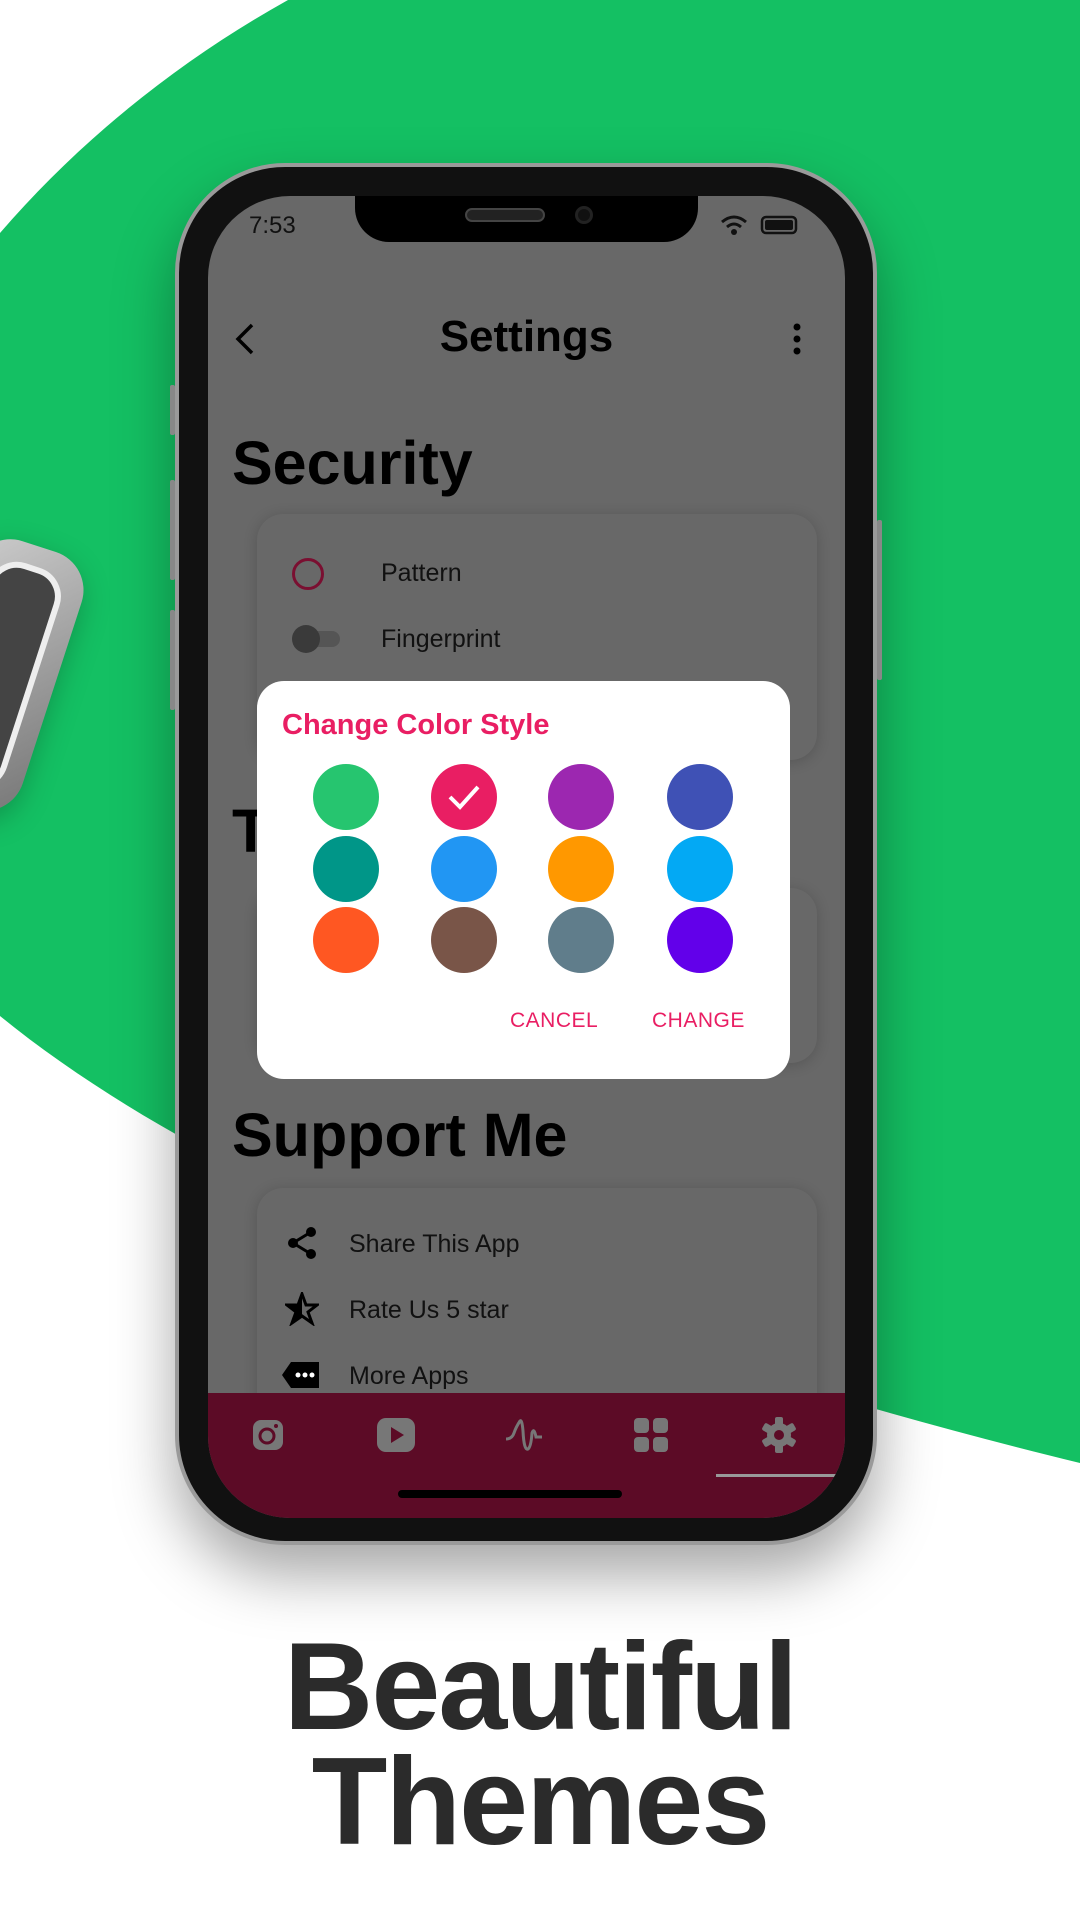 This screenshot has width=1080, height=1920. What do you see at coordinates (352, 463) in the screenshot?
I see `section-heading-security: Security` at bounding box center [352, 463].